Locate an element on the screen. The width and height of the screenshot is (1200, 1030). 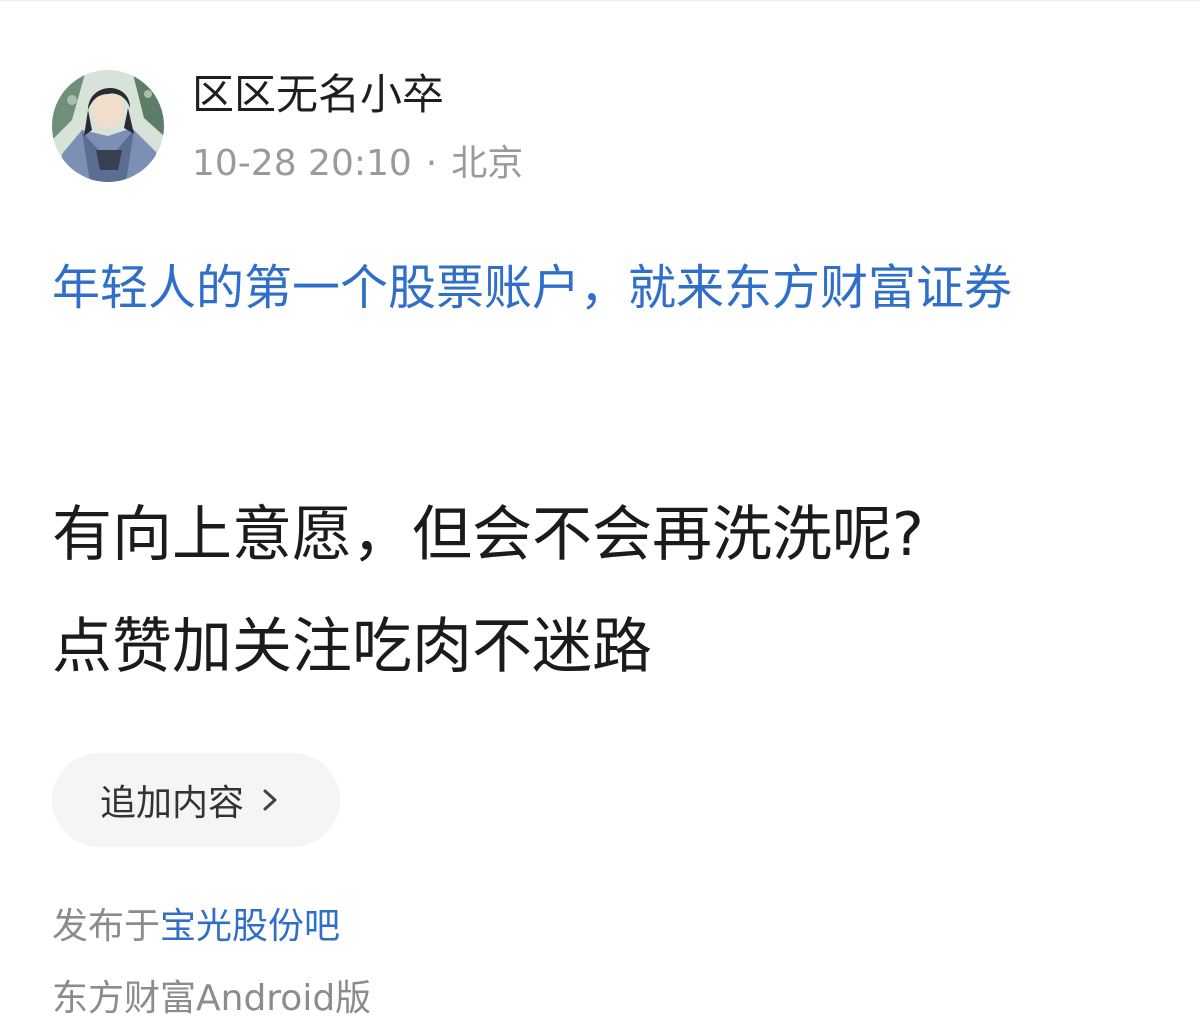
append-content-label: 追加内容 is located at coordinates (172, 803).